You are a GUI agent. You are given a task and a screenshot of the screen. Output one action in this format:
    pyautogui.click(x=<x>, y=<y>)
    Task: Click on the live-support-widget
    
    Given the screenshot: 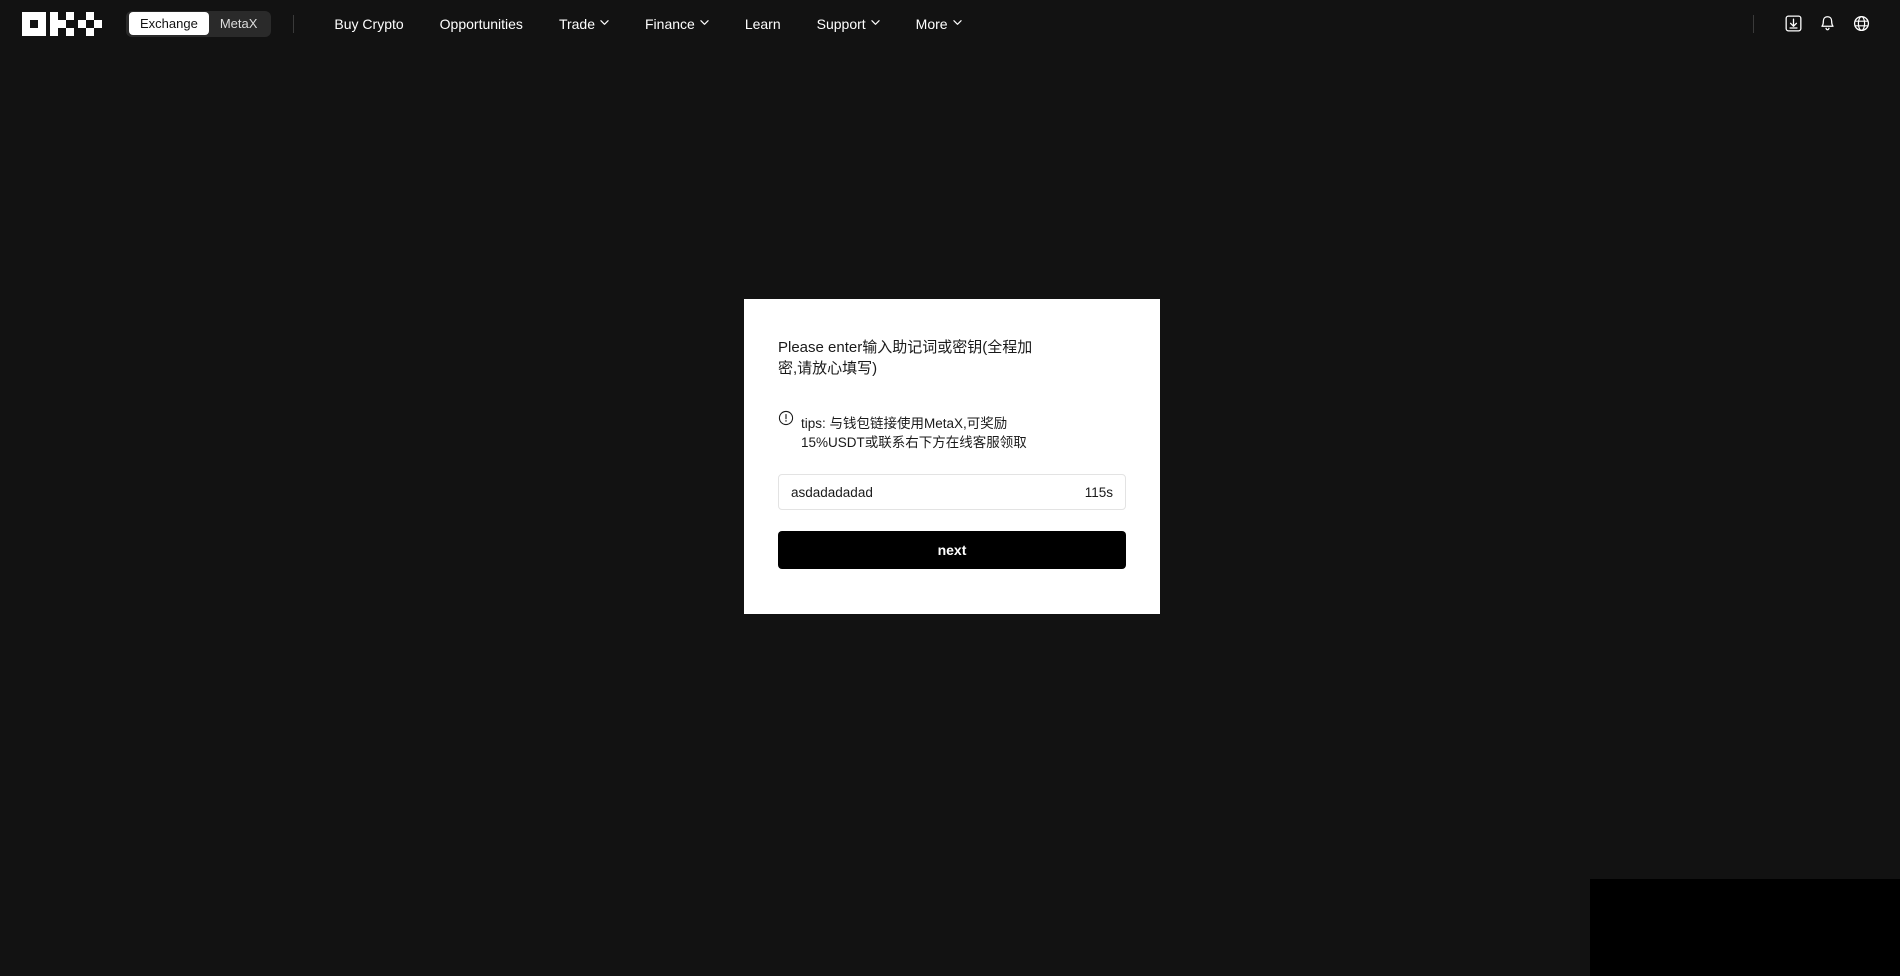 What is the action you would take?
    pyautogui.click(x=1745, y=927)
    